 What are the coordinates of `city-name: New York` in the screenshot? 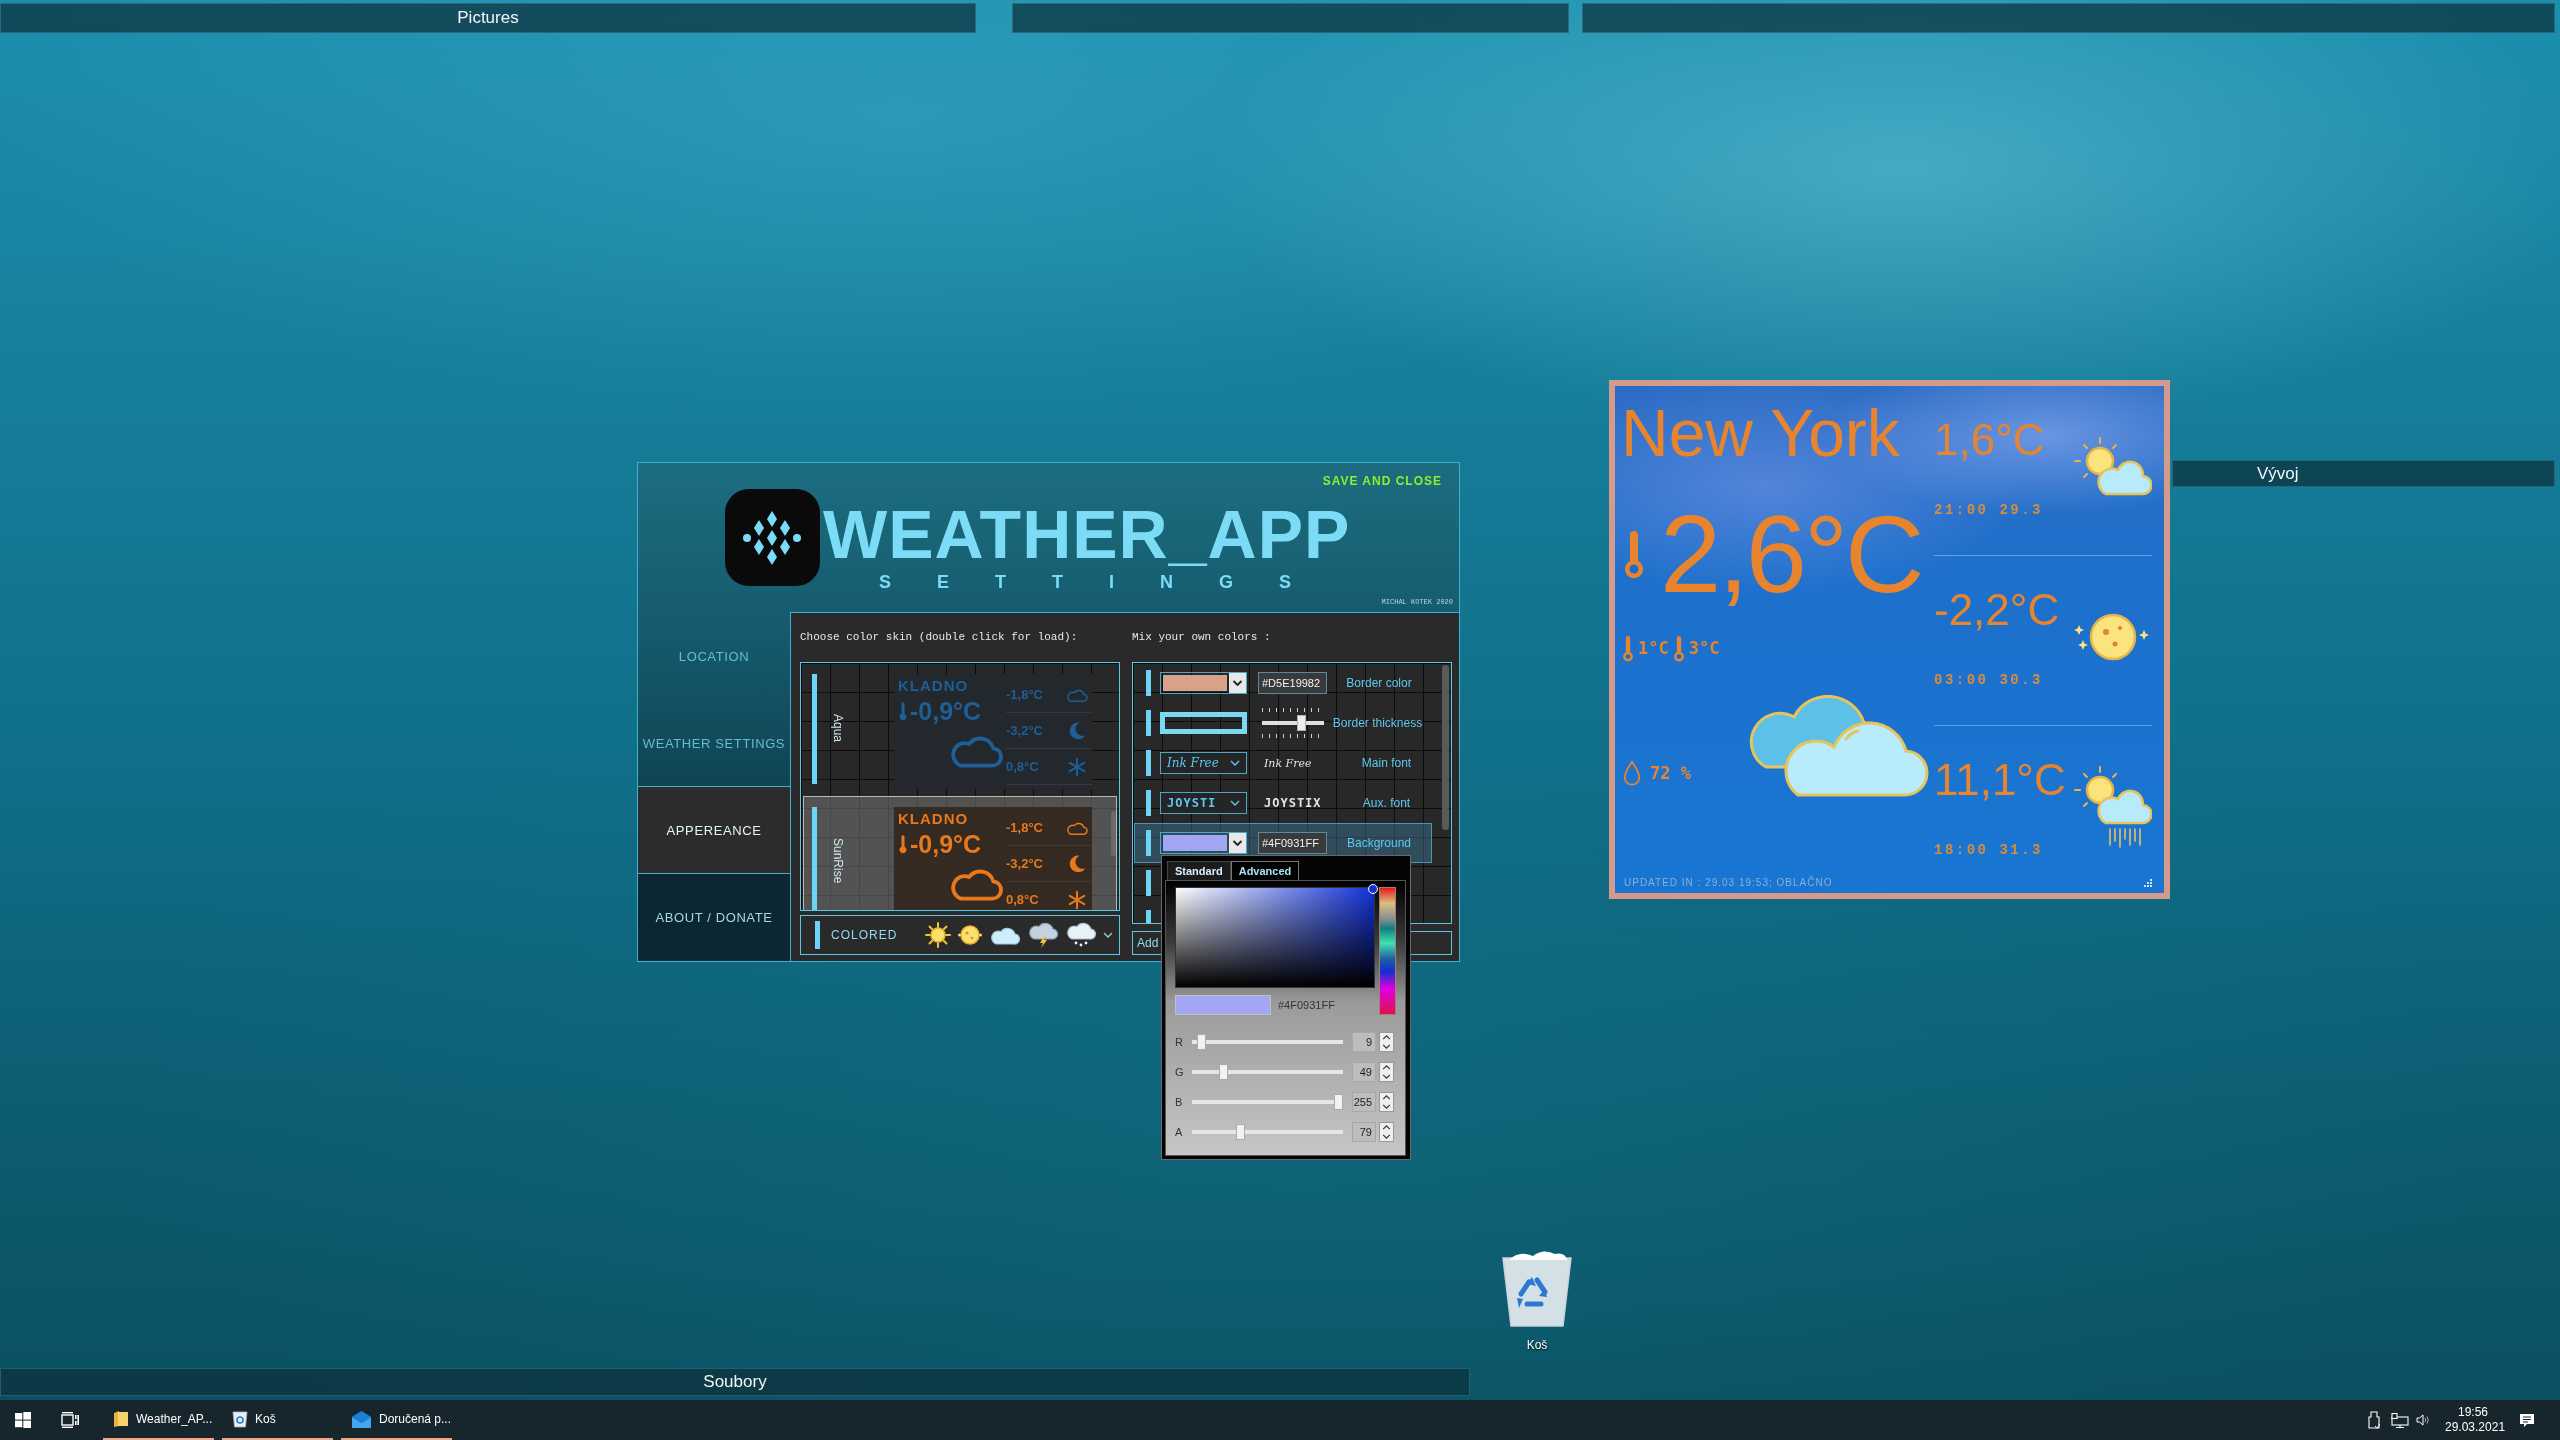 It's located at (1760, 433).